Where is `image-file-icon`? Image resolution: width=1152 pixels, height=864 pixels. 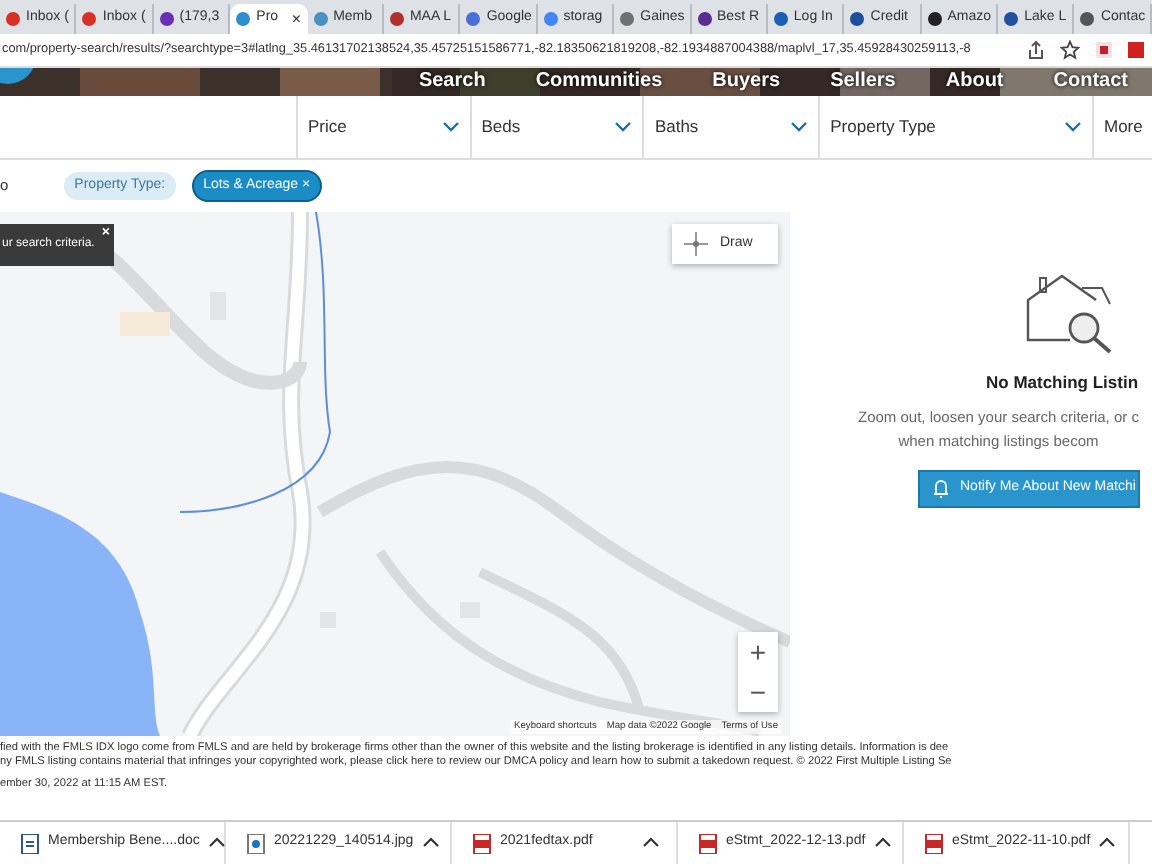
image-file-icon is located at coordinates (256, 843).